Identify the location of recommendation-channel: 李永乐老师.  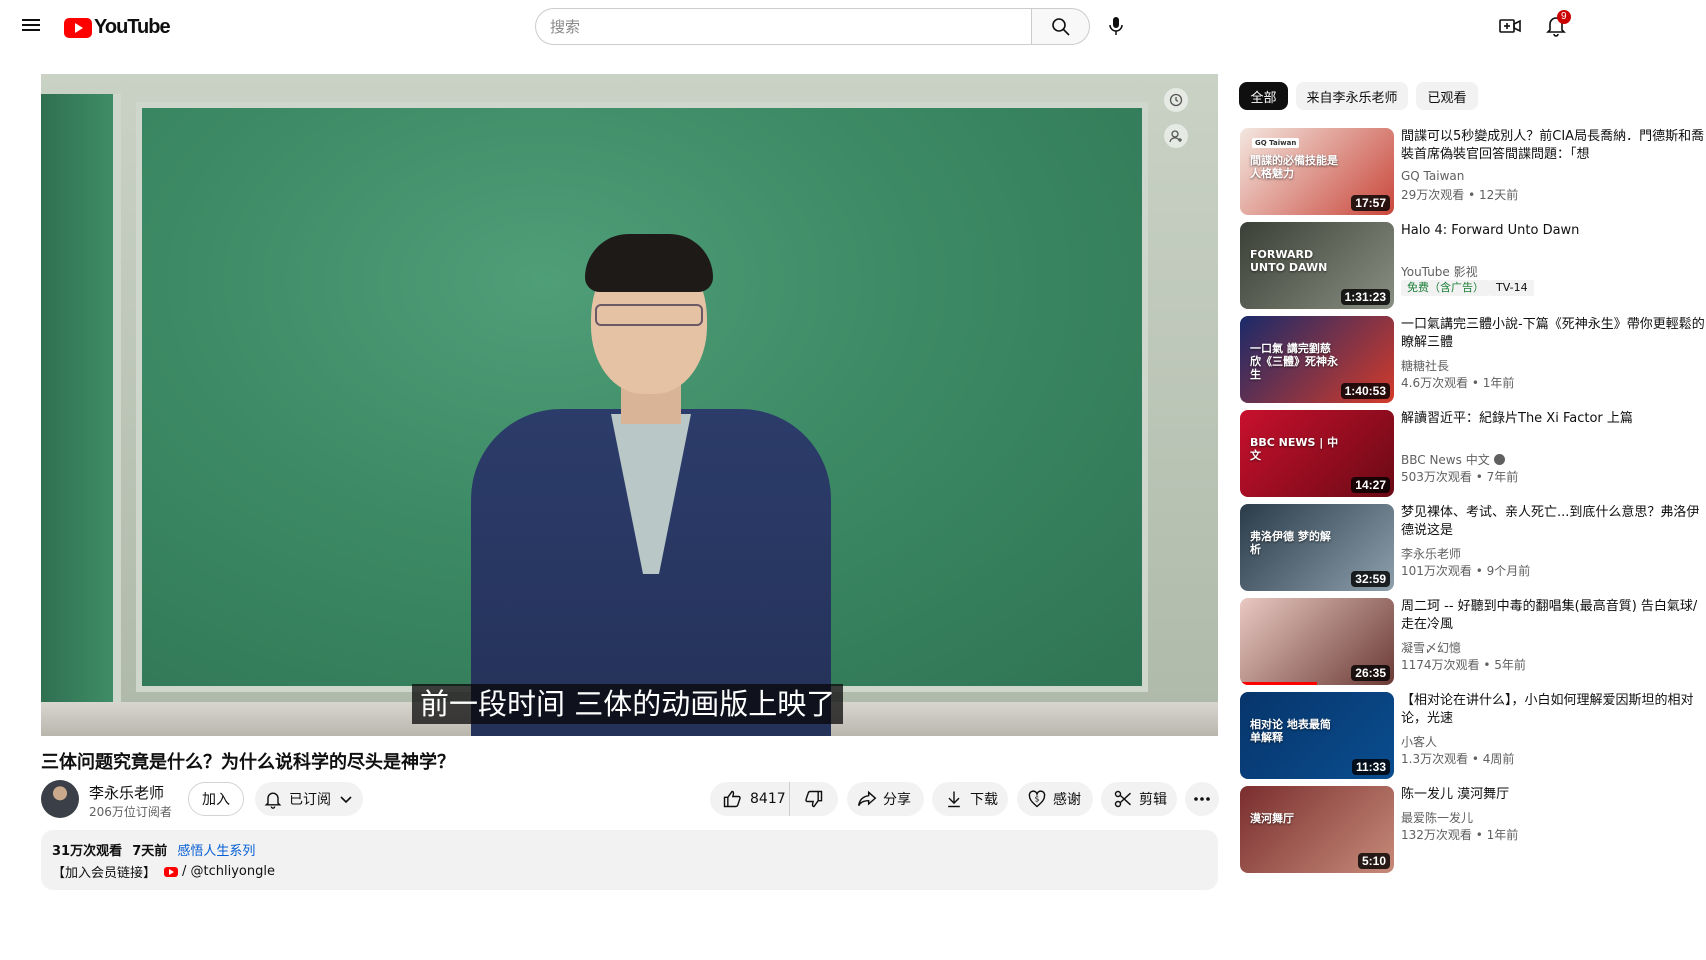
(1431, 553).